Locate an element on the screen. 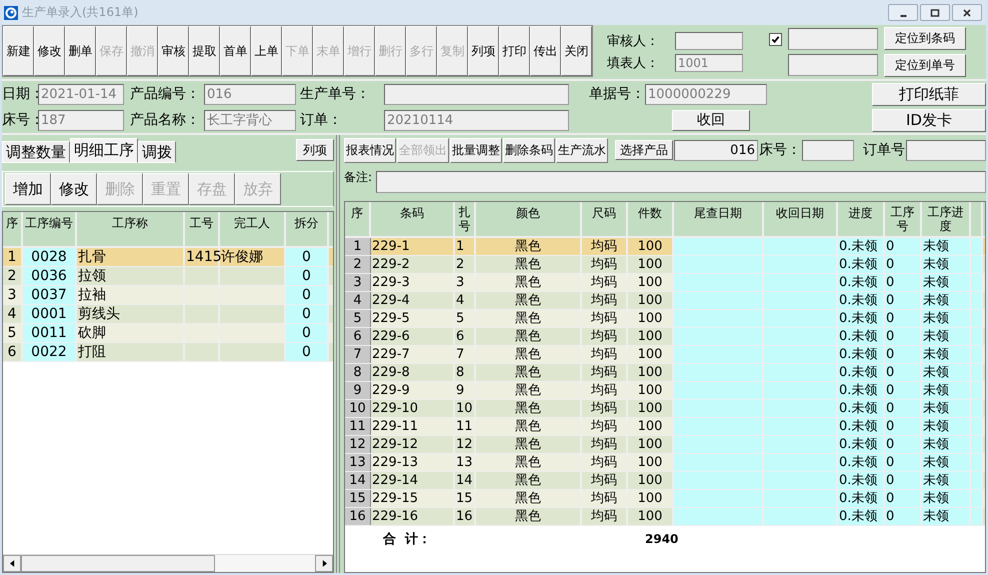 The height and width of the screenshot is (575, 988). table-cell: 229-12 is located at coordinates (413, 444).